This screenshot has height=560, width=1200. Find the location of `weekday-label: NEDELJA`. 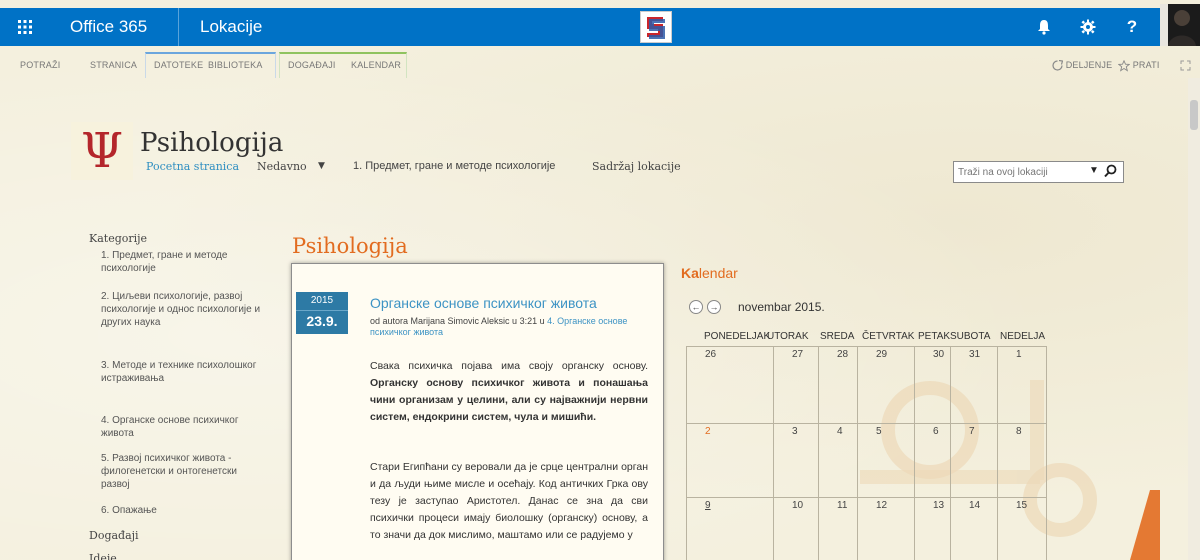

weekday-label: NEDELJA is located at coordinates (1023, 336).